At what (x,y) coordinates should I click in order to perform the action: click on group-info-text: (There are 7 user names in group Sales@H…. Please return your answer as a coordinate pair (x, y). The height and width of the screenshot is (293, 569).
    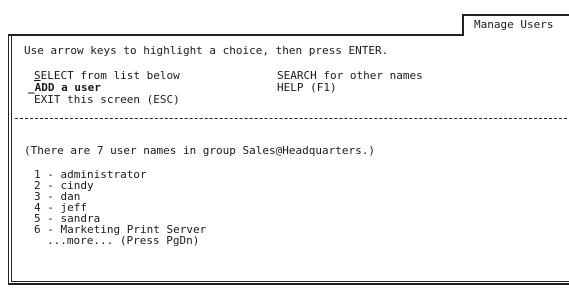
    Looking at the image, I should click on (199, 150).